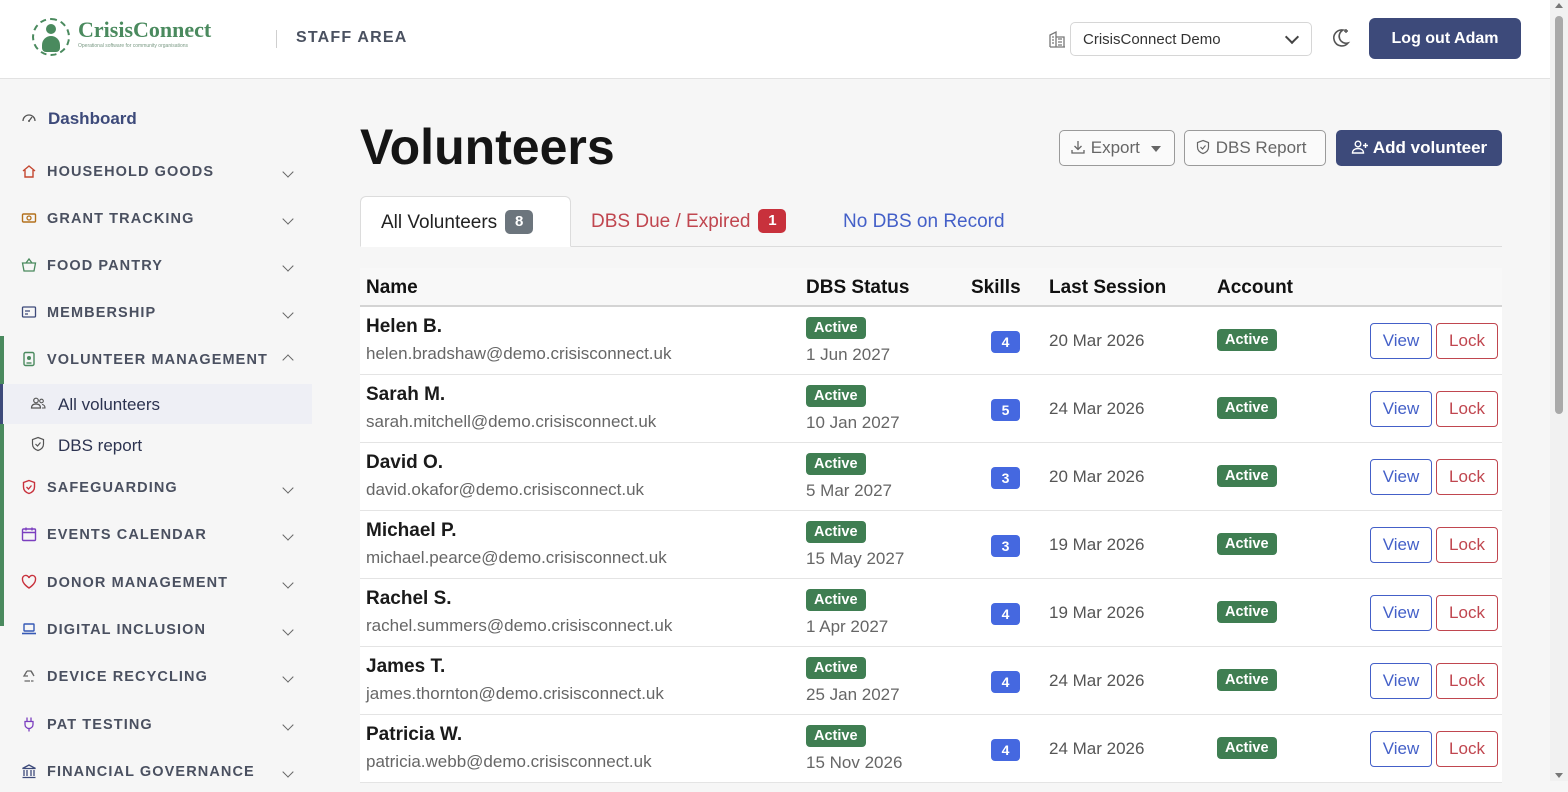 This screenshot has height=792, width=1568. I want to click on dbs-report-button-label: DBS Report, so click(1261, 147).